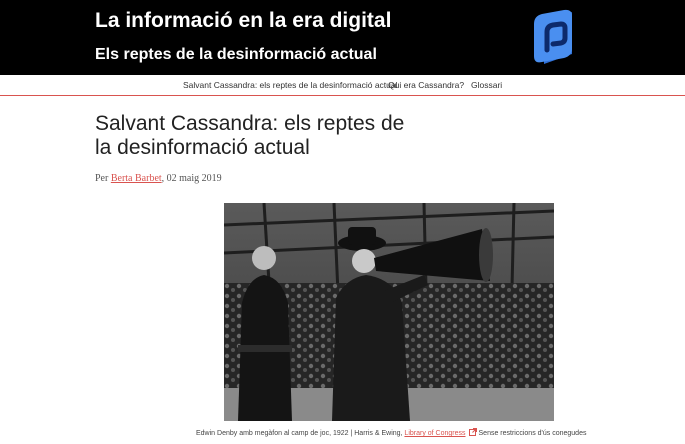  I want to click on site-title: La informació en la era digital, so click(243, 21).